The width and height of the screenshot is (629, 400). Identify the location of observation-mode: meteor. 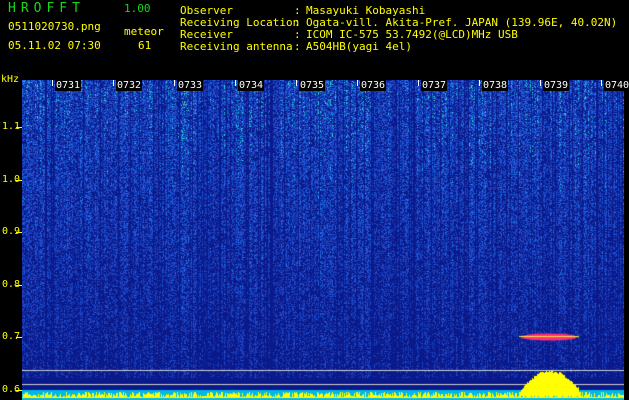
(144, 31).